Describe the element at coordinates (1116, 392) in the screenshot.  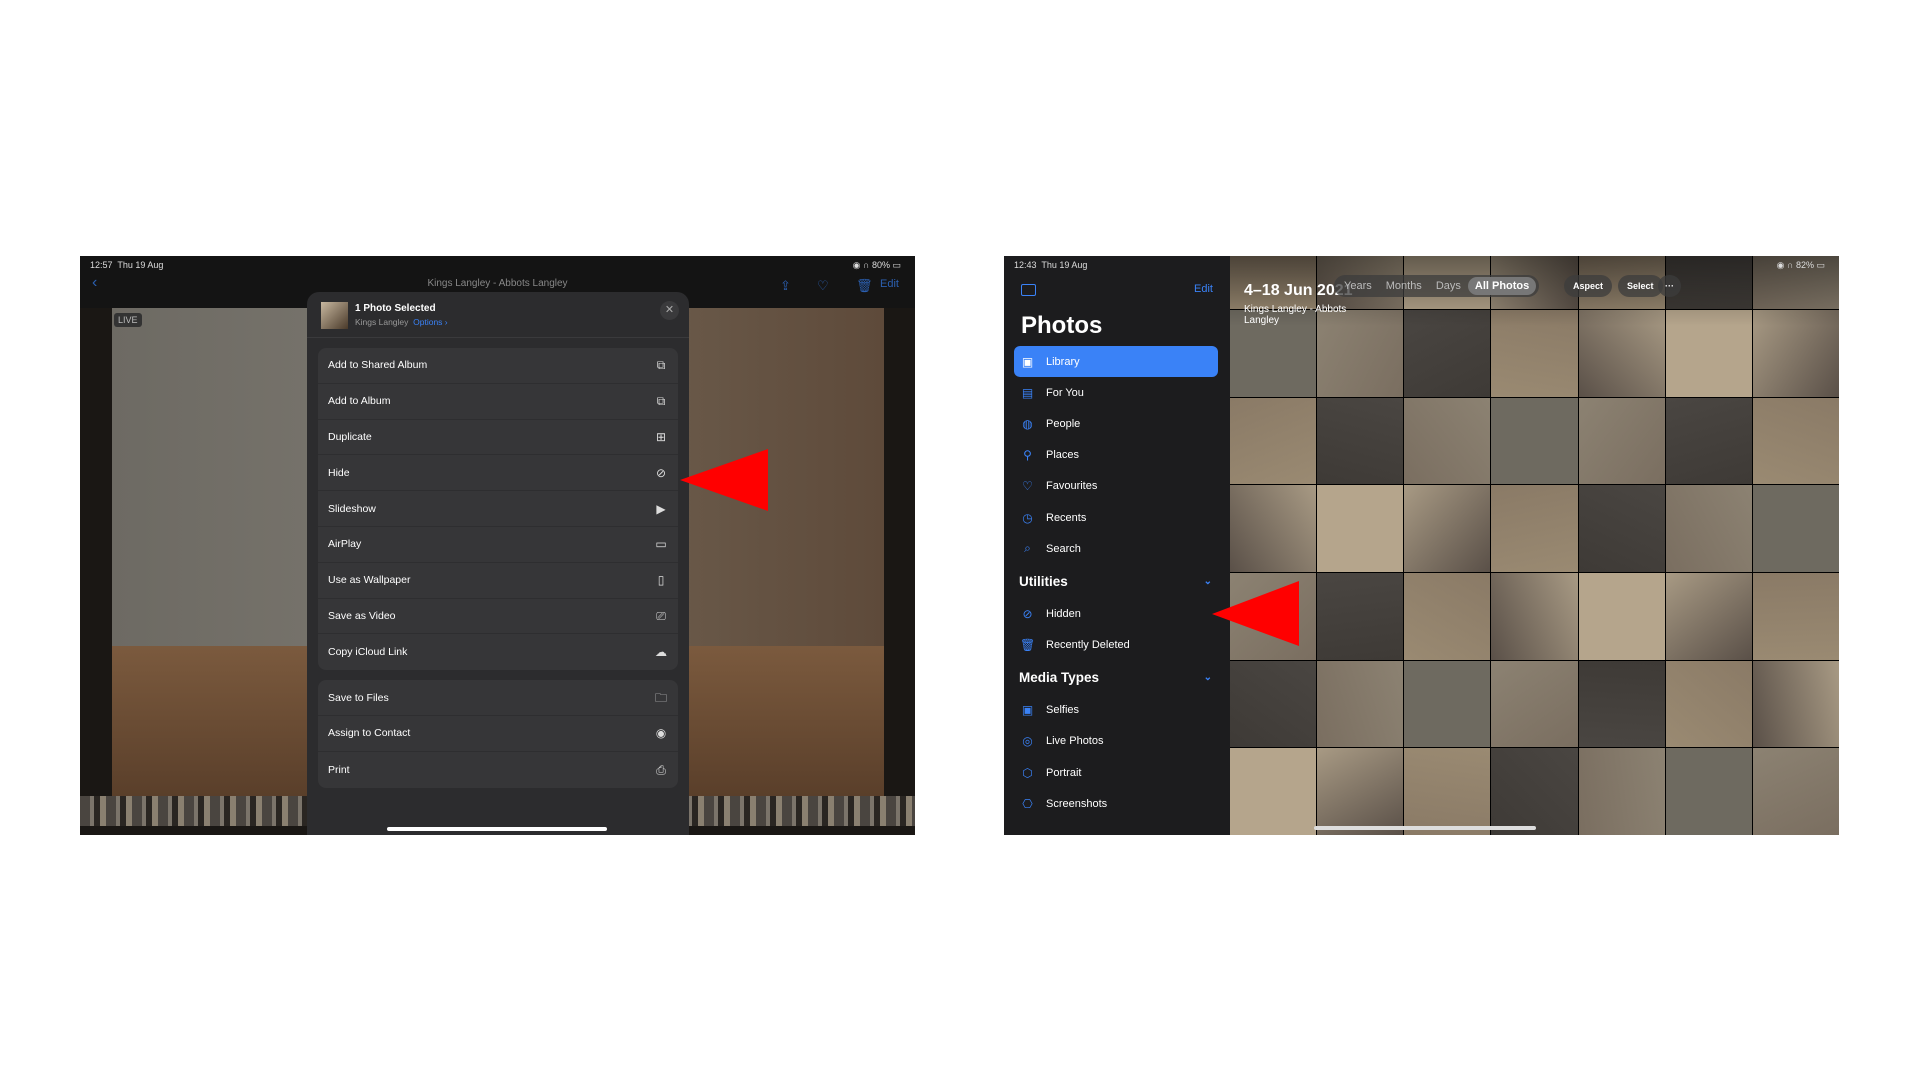
I see `sidebar-item-for-you: ▤ For You` at that location.